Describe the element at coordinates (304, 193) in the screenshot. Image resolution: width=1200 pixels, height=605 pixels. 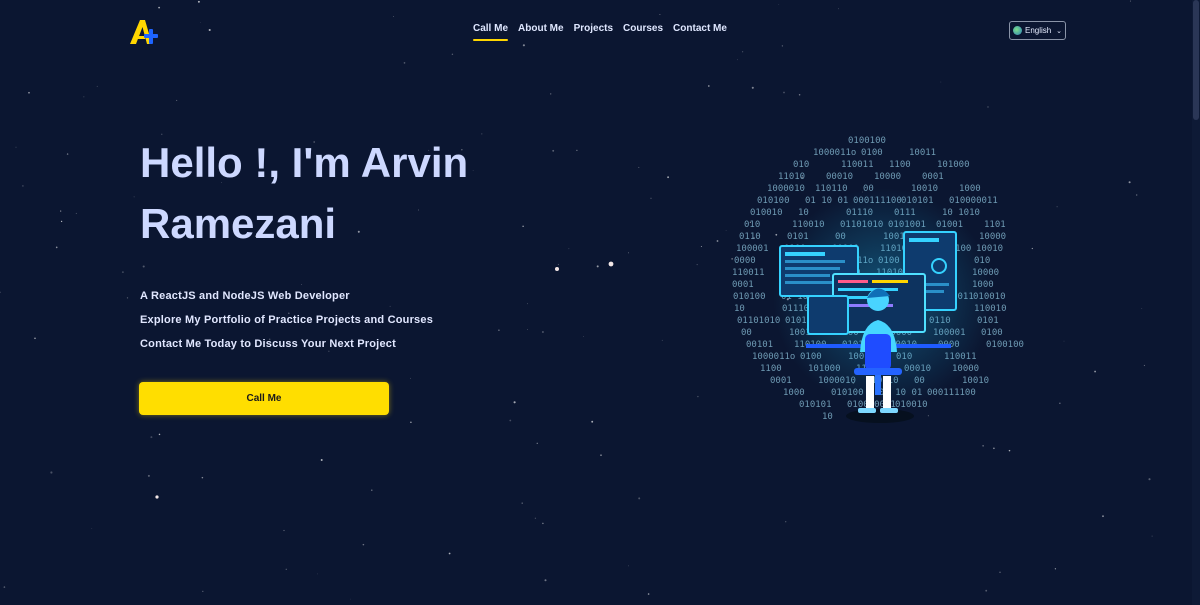
I see `hero-title: Hello !, I'm Arvin Ramezani` at that location.